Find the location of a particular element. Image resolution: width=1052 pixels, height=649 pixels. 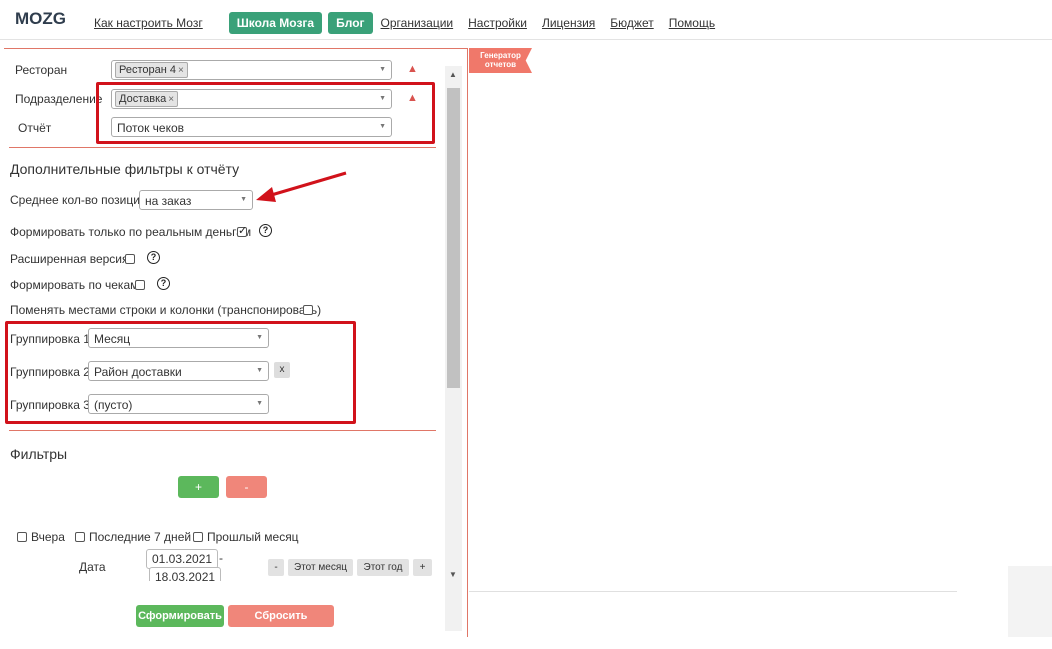

tag-remove-icon: × is located at coordinates (181, 70).